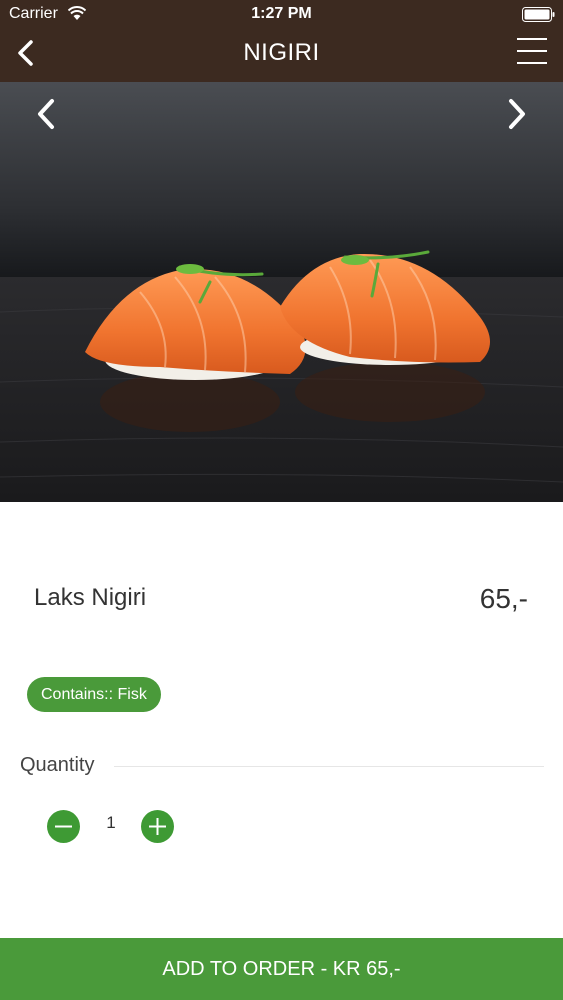  What do you see at coordinates (281, 52) in the screenshot?
I see `page-title: NIGIRI` at bounding box center [281, 52].